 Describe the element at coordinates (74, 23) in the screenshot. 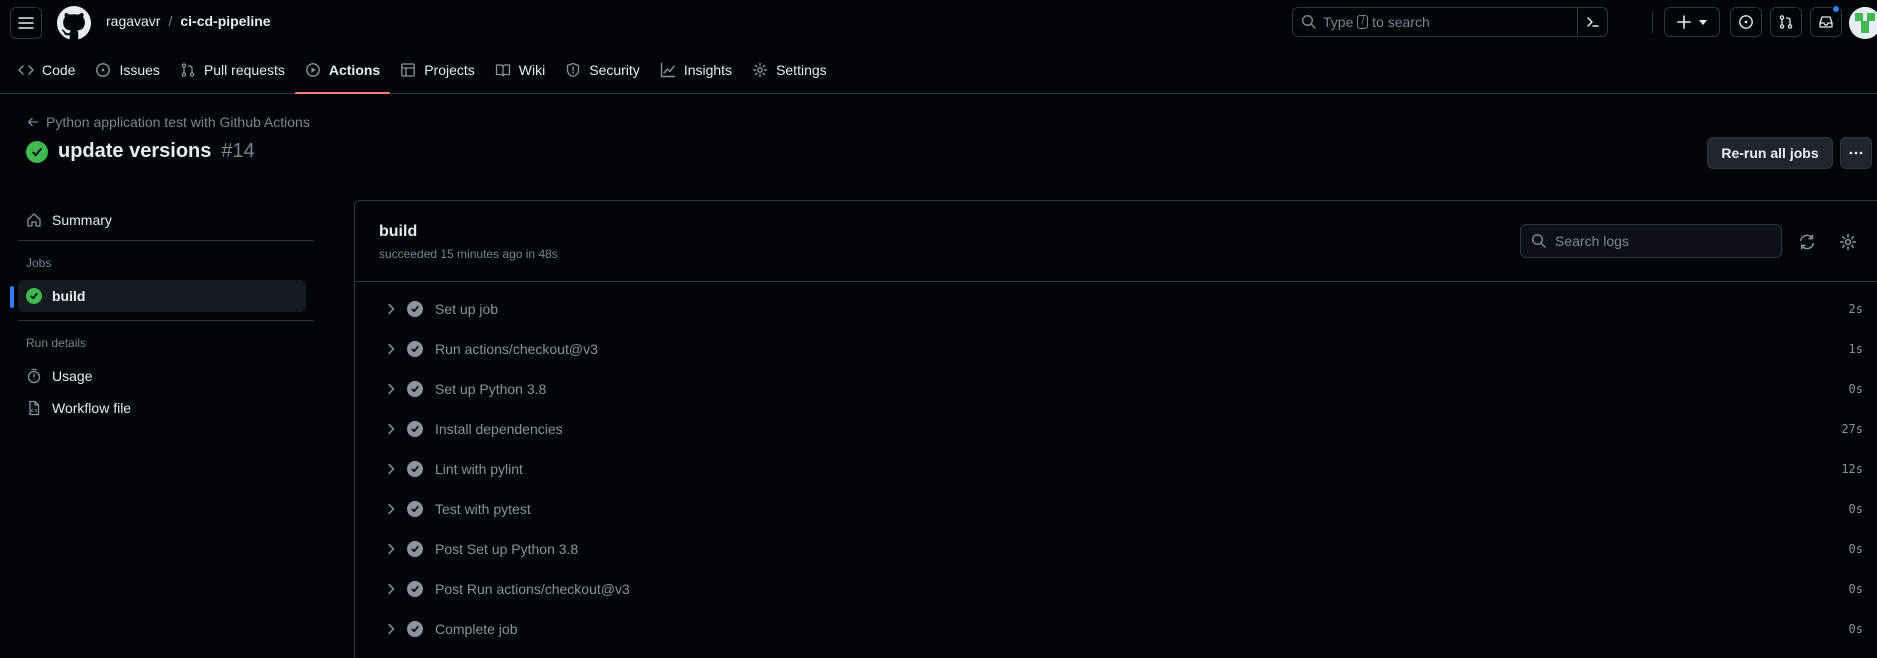

I see `github-logo-icon` at that location.